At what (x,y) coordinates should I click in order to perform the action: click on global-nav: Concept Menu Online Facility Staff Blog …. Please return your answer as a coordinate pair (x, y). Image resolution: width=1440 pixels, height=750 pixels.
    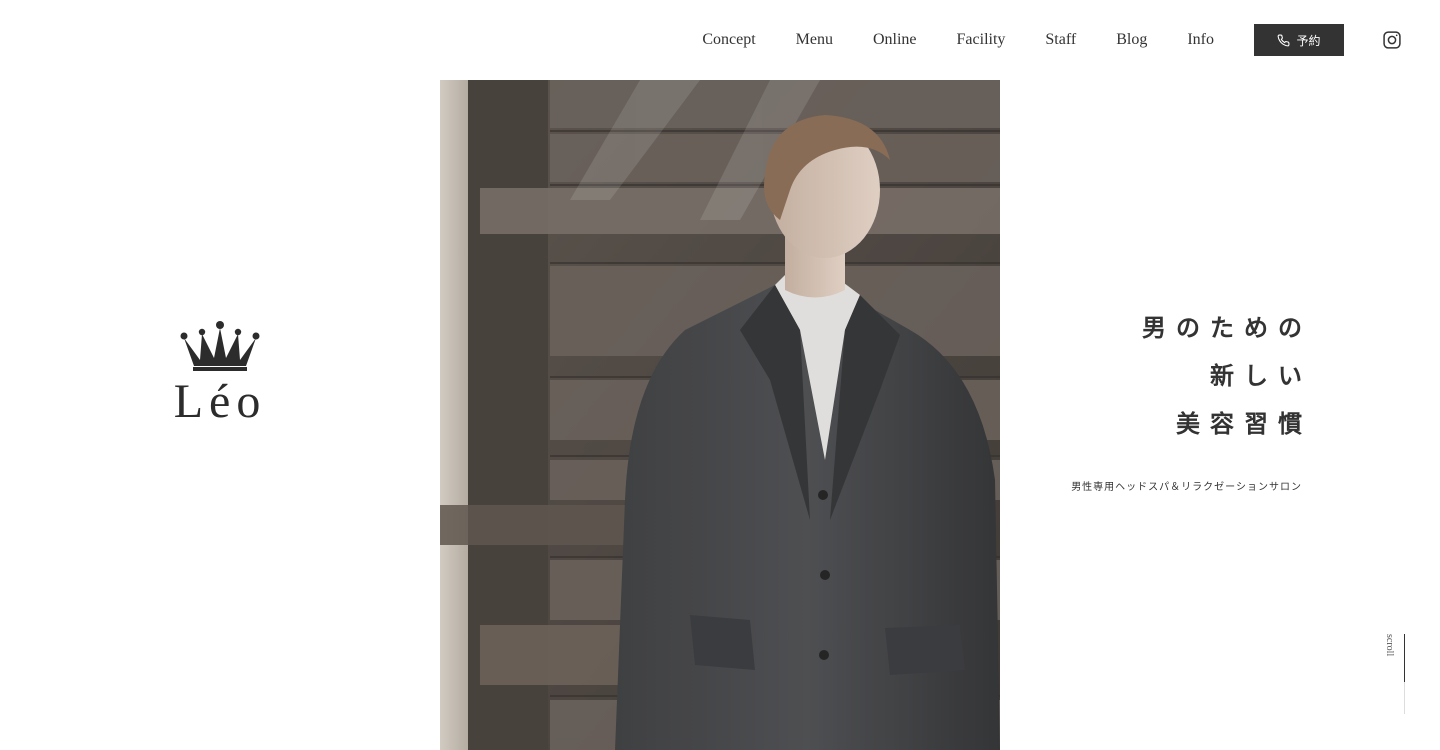
    Looking at the image, I should click on (1023, 40).